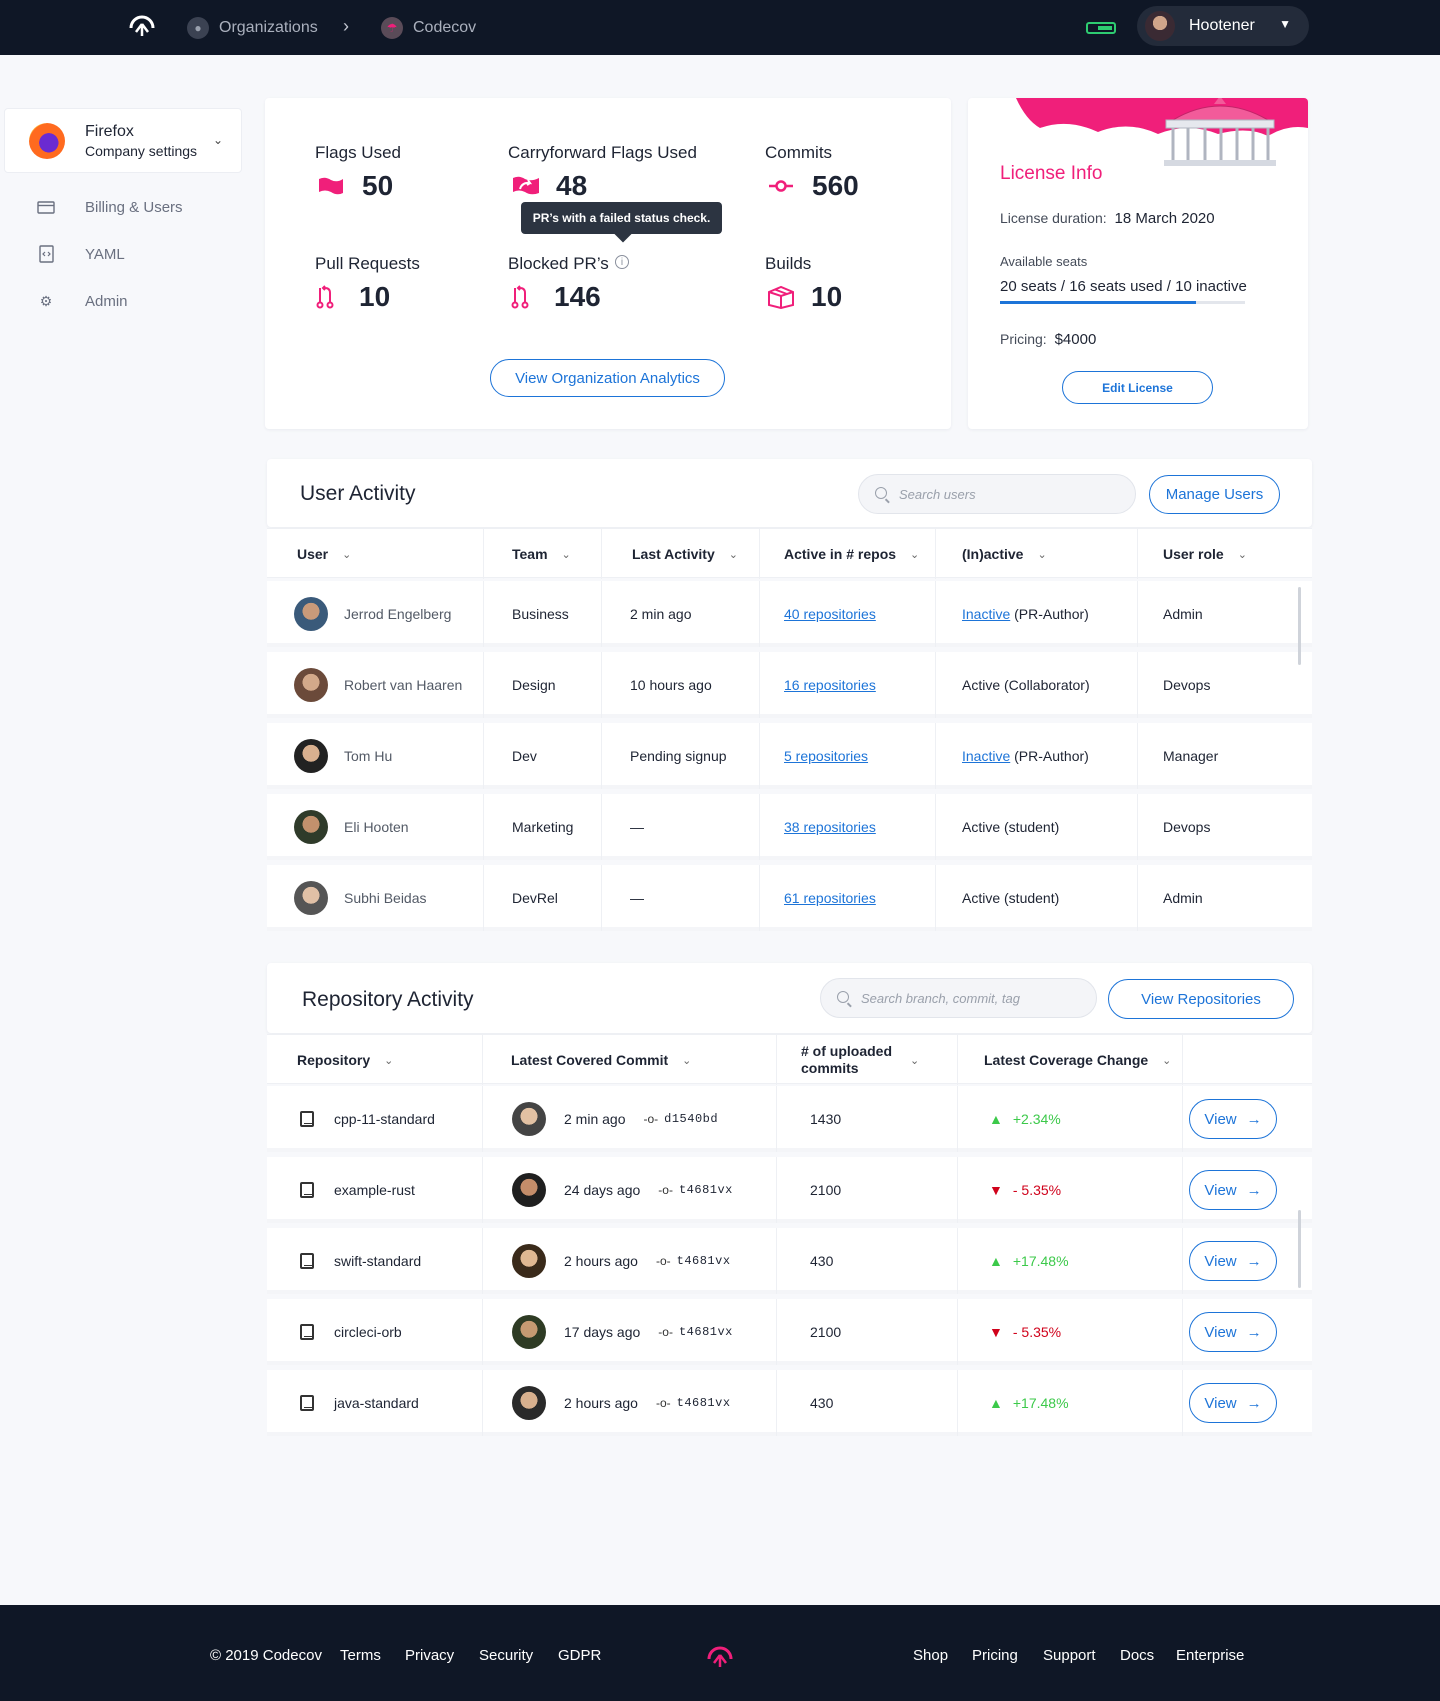  Describe the element at coordinates (826, 756) in the screenshot. I see `repos-link: 5 repositories` at that location.